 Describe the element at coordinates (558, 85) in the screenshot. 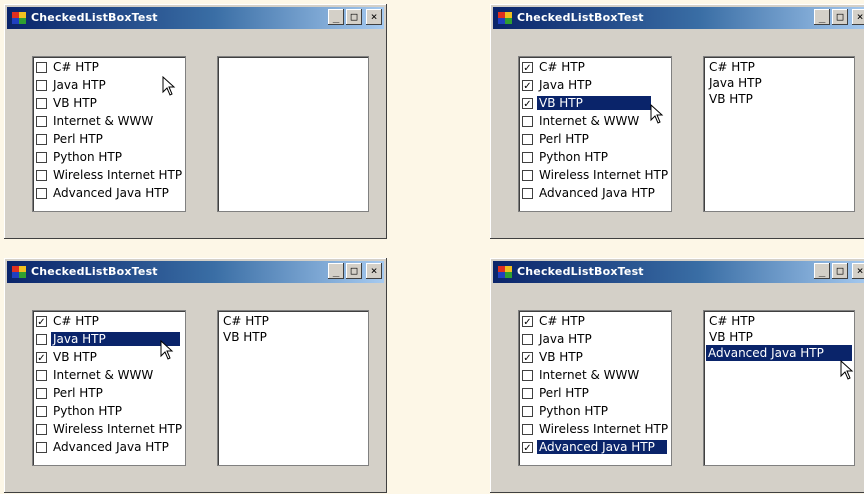

I see `list-item: ✓ Java HTP` at that location.